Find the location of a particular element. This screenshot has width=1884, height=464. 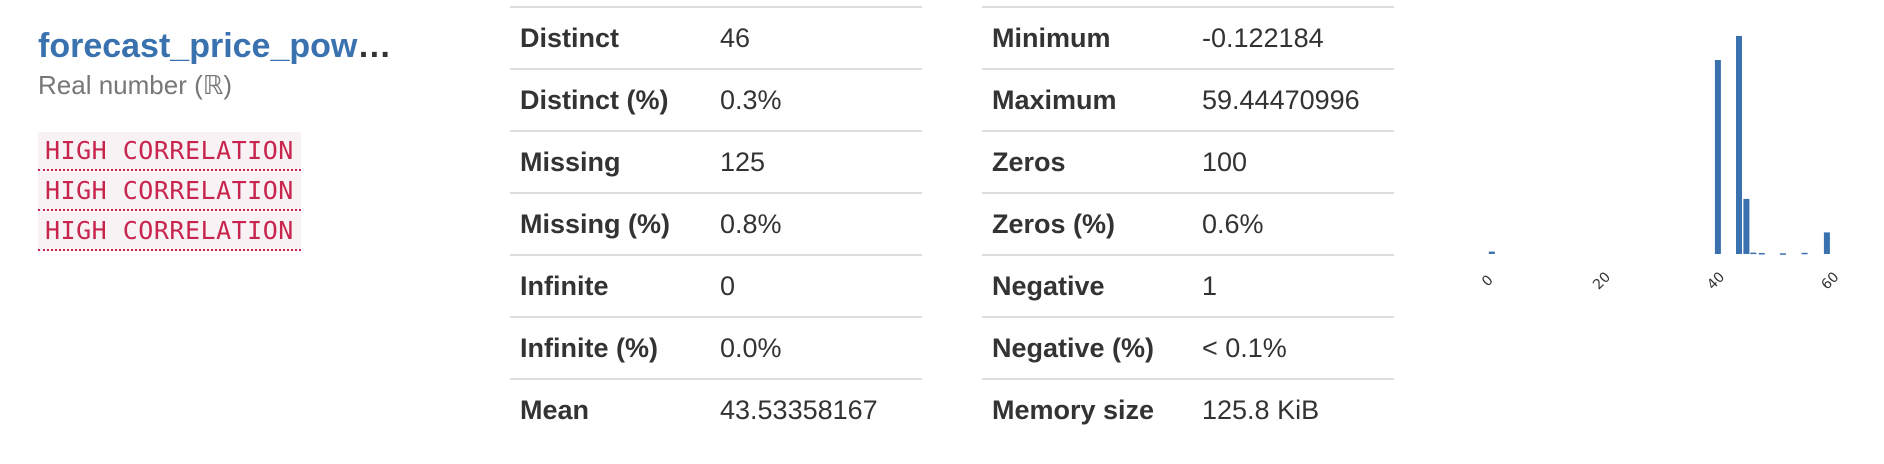

stat-value: 100 is located at coordinates (1225, 161).